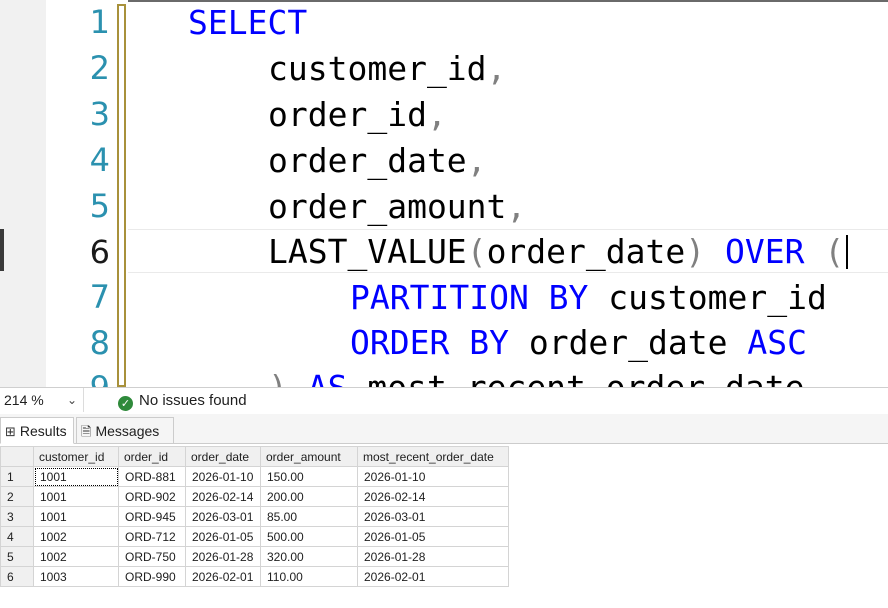 This screenshot has width=888, height=608. I want to click on row-number: 3, so click(17, 516).